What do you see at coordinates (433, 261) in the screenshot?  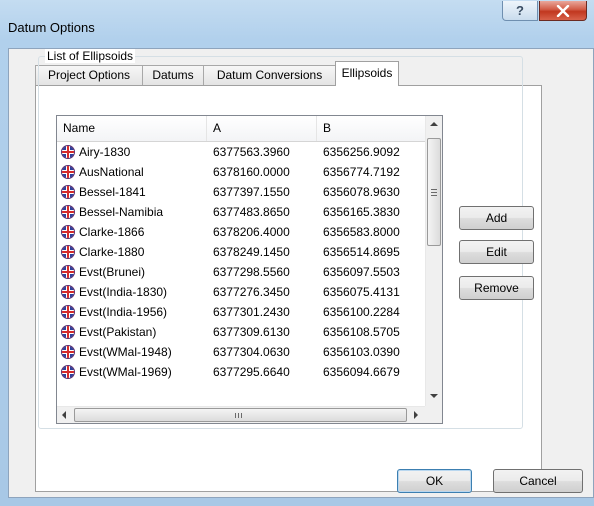 I see `vertical-scrollbar` at bounding box center [433, 261].